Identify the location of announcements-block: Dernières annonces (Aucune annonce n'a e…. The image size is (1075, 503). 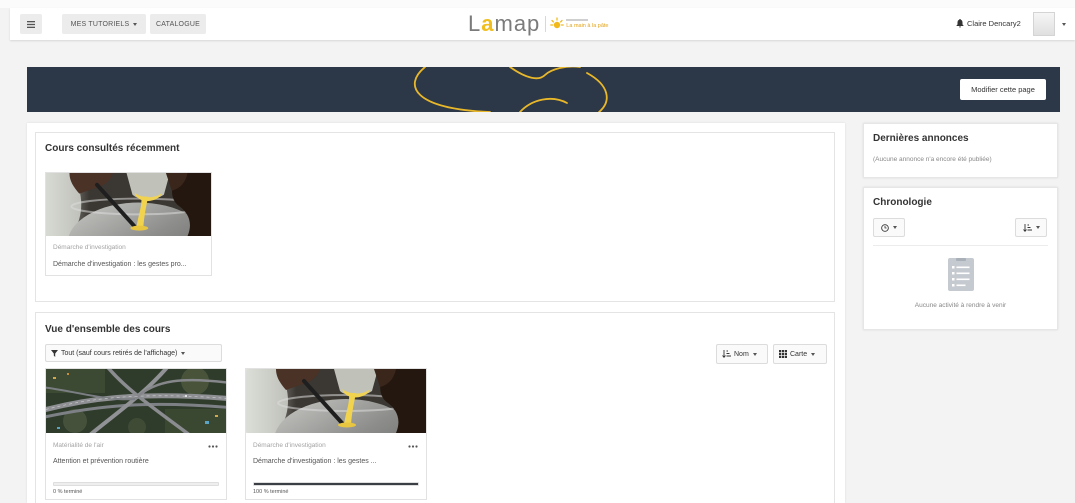
(960, 150).